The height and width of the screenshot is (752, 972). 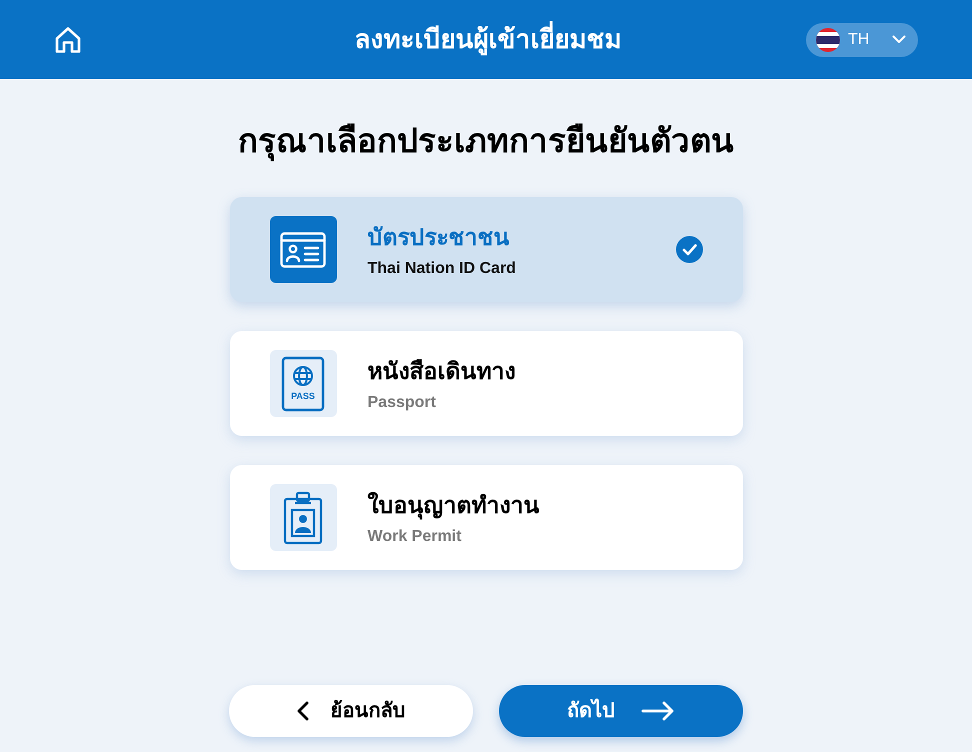 What do you see at coordinates (368, 711) in the screenshot?
I see `back-label: ย้อนกลับ` at bounding box center [368, 711].